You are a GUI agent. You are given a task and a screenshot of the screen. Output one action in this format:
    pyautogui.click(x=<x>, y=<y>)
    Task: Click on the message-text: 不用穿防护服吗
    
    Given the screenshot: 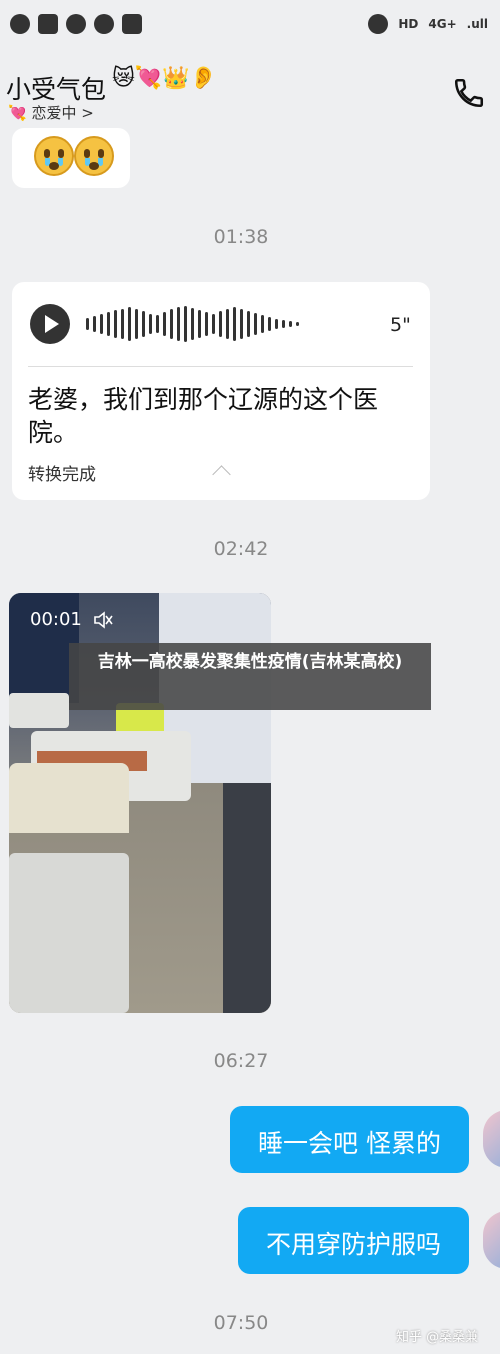 What is the action you would take?
    pyautogui.click(x=353, y=1244)
    